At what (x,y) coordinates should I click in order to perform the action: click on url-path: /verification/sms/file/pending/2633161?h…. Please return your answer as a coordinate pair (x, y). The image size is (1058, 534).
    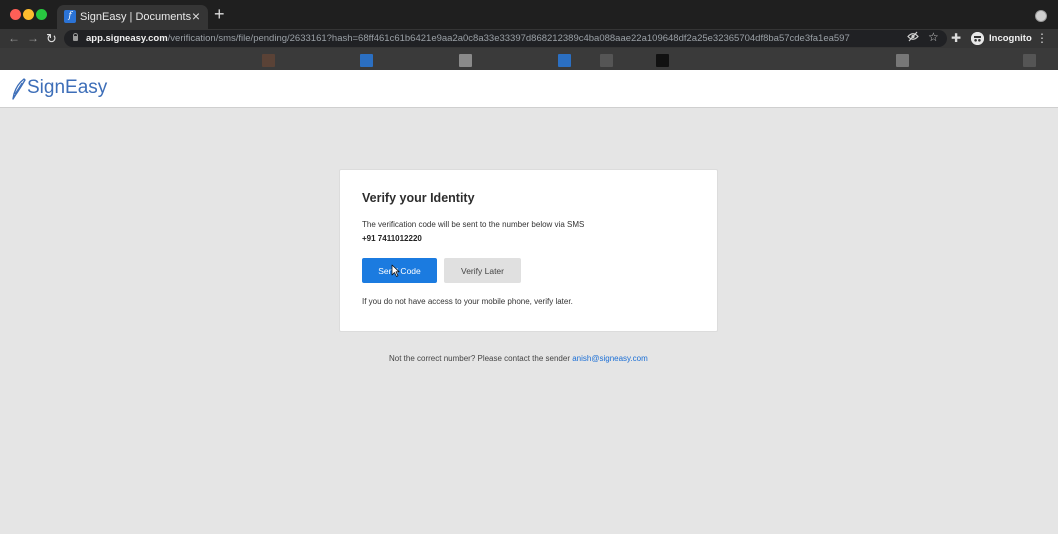
    Looking at the image, I should click on (508, 38).